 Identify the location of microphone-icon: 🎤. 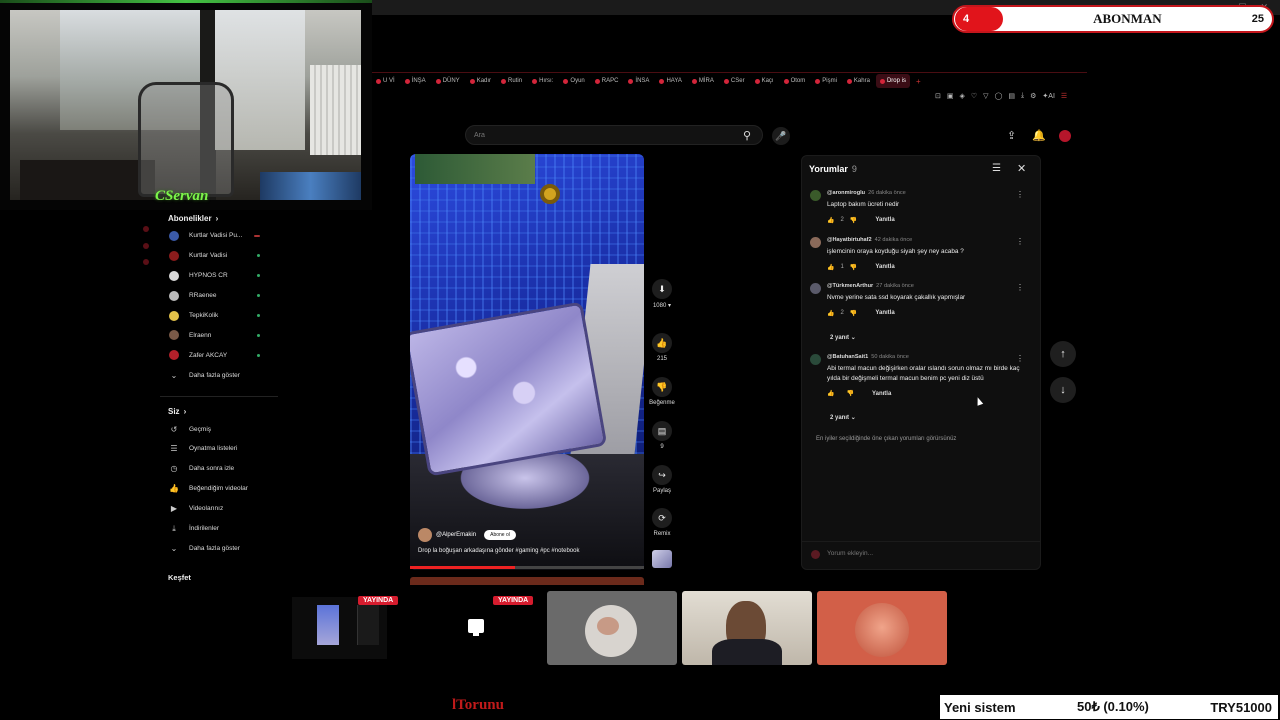
(781, 136).